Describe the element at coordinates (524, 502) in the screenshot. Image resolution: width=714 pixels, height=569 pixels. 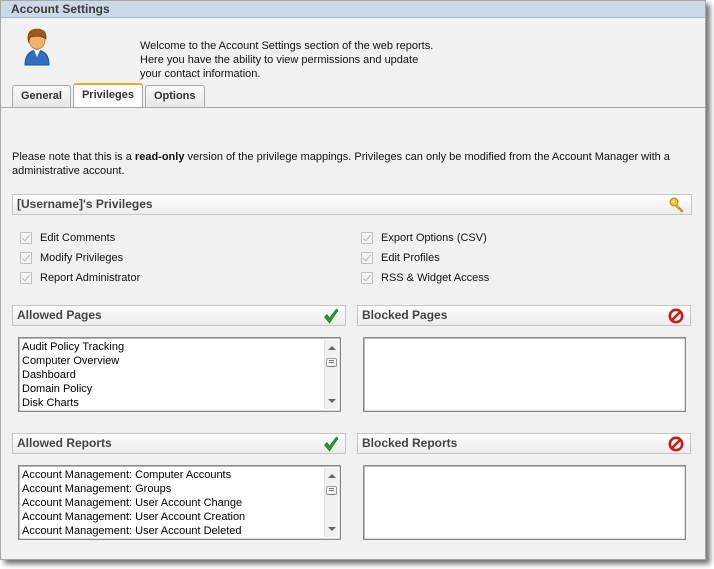
I see `blocked-reports-list` at that location.